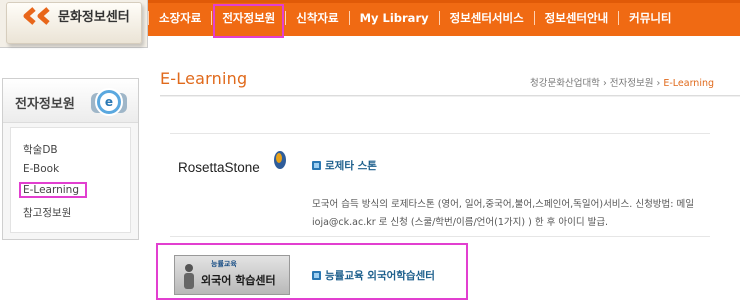 This screenshot has width=740, height=304. Describe the element at coordinates (41, 169) in the screenshot. I see `sidebar-item-e-book: E-Book` at that location.